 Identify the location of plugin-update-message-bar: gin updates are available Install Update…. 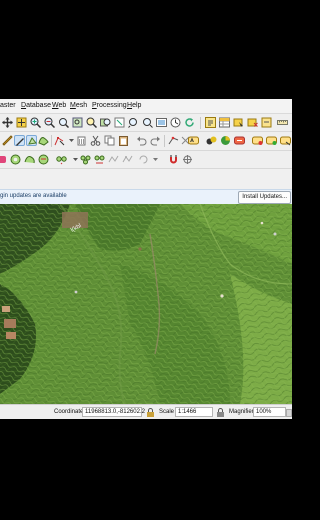
(146, 197).